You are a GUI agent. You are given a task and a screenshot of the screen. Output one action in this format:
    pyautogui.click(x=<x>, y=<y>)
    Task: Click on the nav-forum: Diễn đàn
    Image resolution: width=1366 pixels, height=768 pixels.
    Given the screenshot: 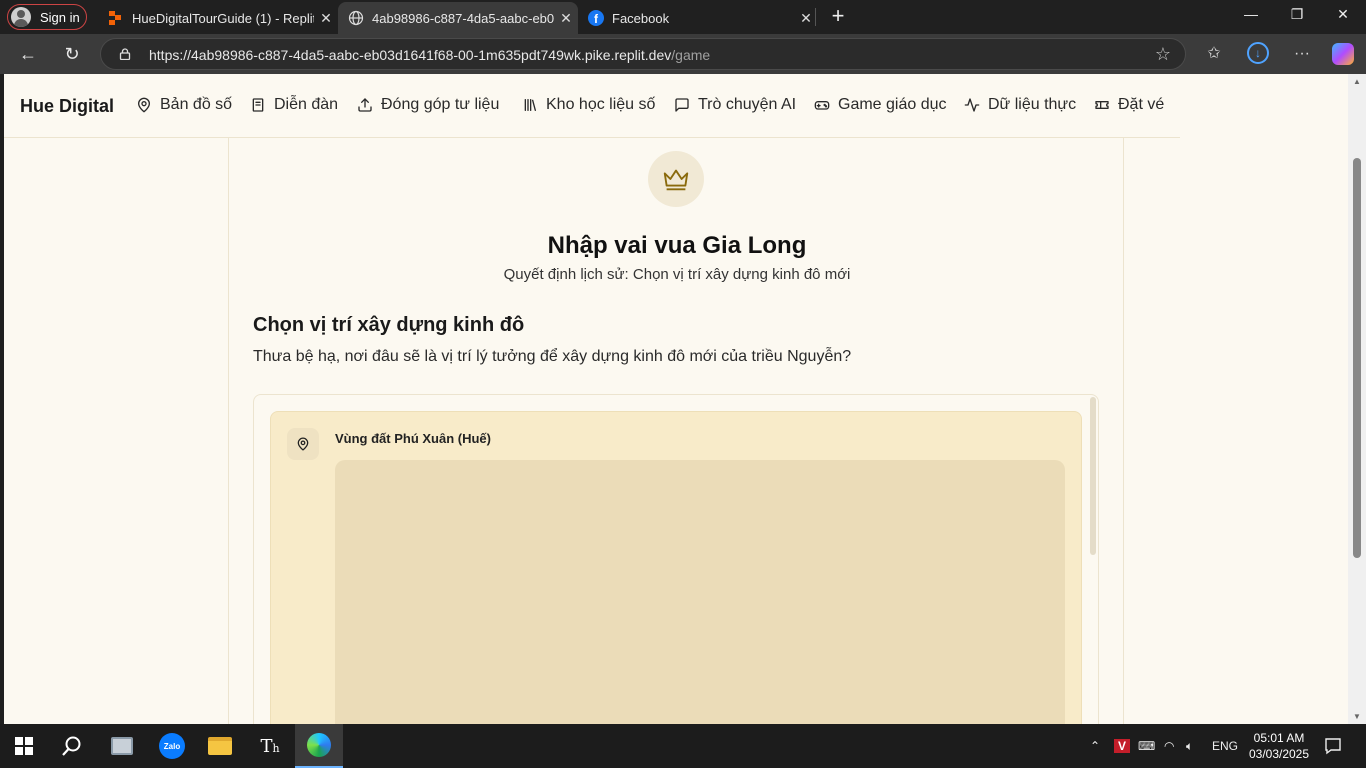 What is the action you would take?
    pyautogui.click(x=294, y=105)
    